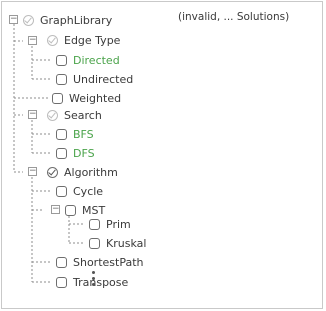 Image resolution: width=326 pixels, height=311 pixels. What do you see at coordinates (84, 153) in the screenshot?
I see `node-label: DFS` at bounding box center [84, 153].